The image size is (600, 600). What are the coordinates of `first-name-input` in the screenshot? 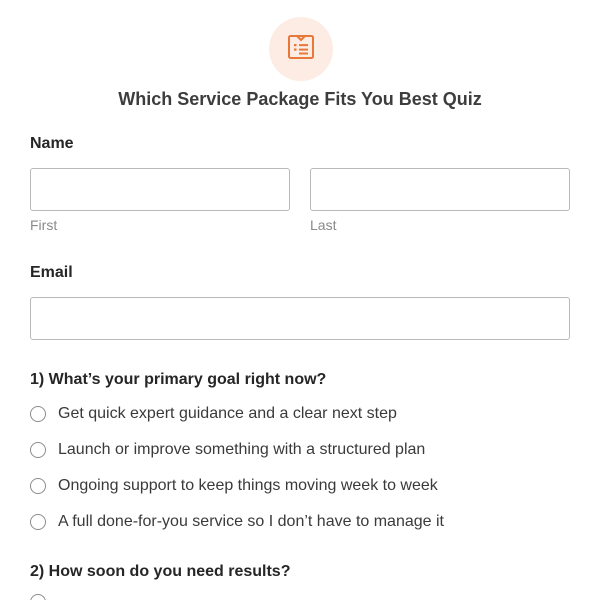 It's located at (160, 189).